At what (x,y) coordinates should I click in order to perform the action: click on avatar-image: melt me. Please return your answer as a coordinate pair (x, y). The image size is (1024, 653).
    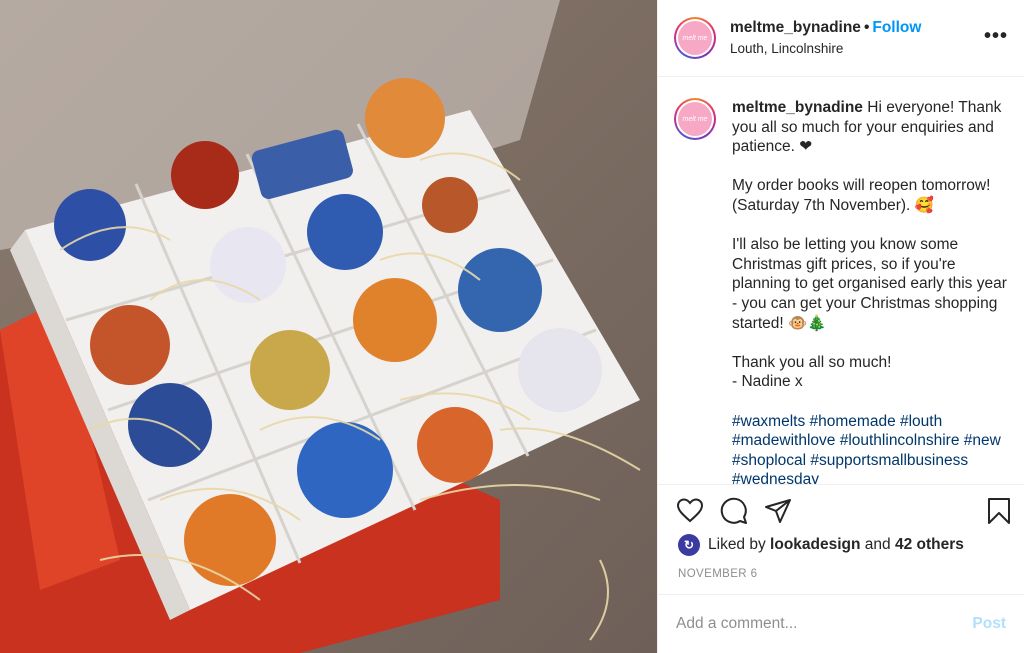
    Looking at the image, I should click on (695, 38).